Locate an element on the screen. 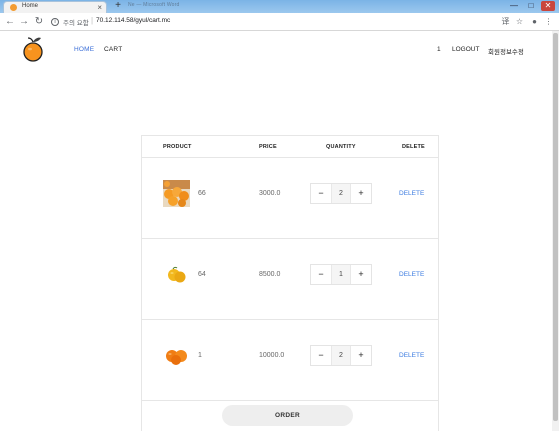 The image size is (559, 431). url-text: 70.12.114.58/gyul/cart.mc is located at coordinates (133, 20).